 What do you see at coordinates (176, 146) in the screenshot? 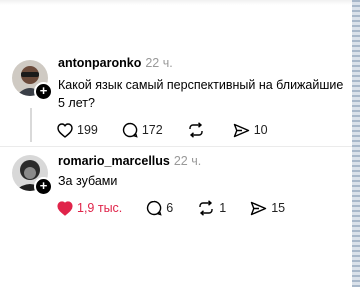
I see `divider` at bounding box center [176, 146].